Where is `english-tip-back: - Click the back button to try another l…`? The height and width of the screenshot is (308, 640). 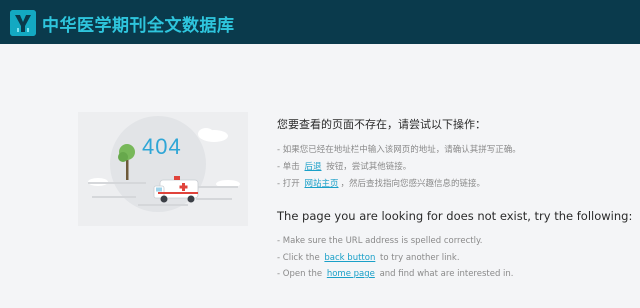 english-tip-back: - Click the back button to try another l… is located at coordinates (452, 258).